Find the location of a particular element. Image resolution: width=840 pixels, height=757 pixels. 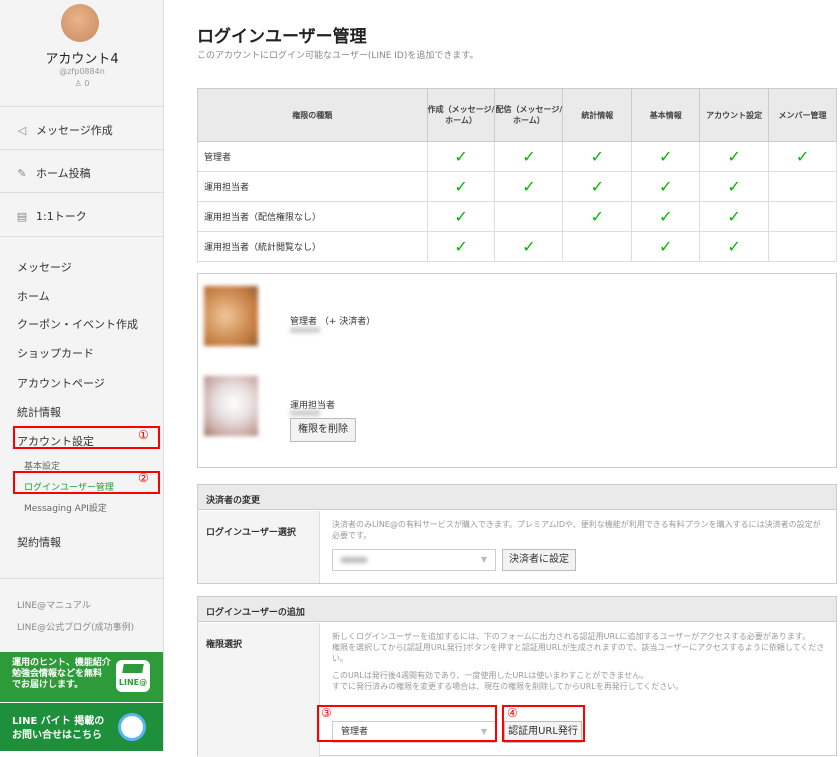

link-official-blog: LINE@公式ブログ(成功事例) is located at coordinates (75, 626).